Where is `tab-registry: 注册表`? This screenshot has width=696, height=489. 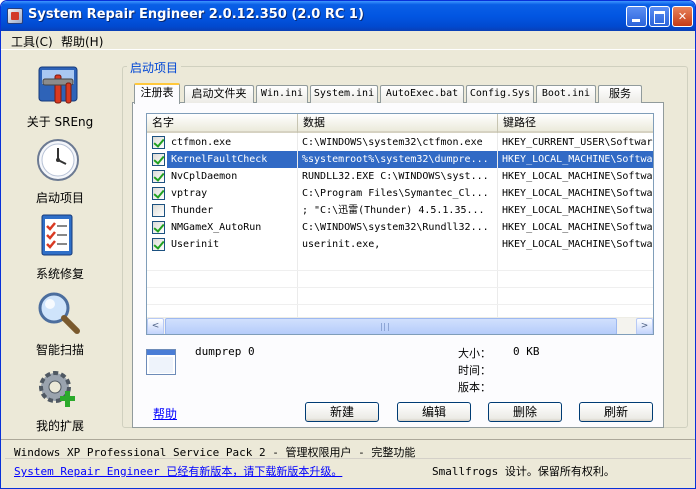
tab-registry: 注册表 is located at coordinates (157, 93).